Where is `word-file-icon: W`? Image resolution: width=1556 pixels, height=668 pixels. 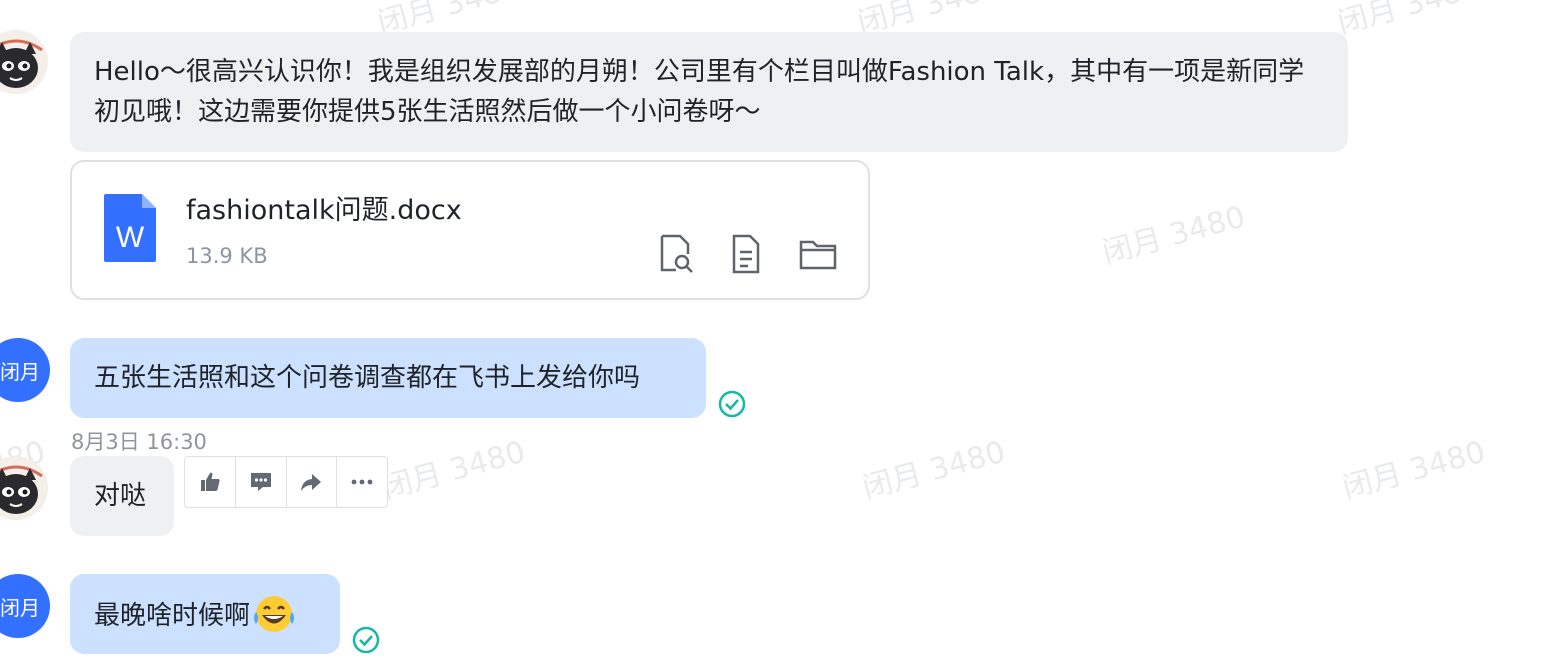
word-file-icon: W is located at coordinates (130, 228).